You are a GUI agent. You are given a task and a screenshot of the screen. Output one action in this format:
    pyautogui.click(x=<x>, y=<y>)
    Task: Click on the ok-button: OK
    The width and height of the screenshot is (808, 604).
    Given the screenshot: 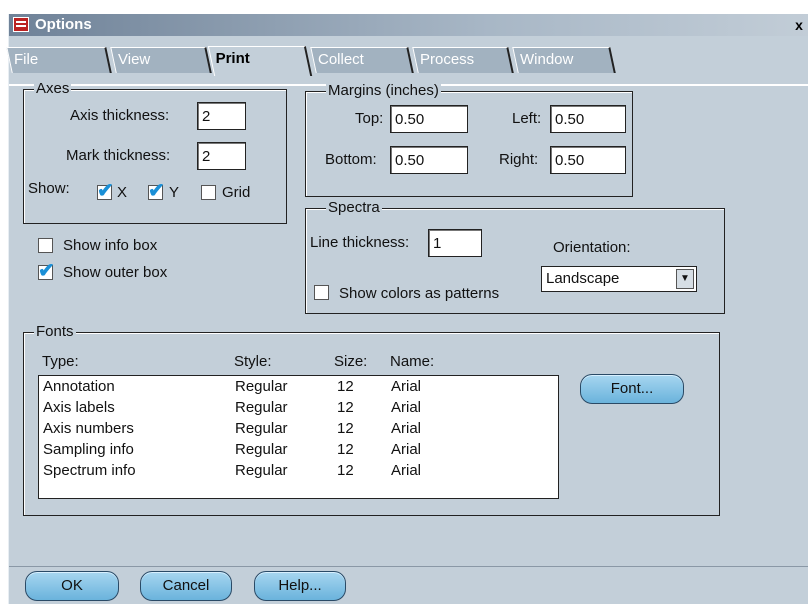 What is the action you would take?
    pyautogui.click(x=72, y=586)
    